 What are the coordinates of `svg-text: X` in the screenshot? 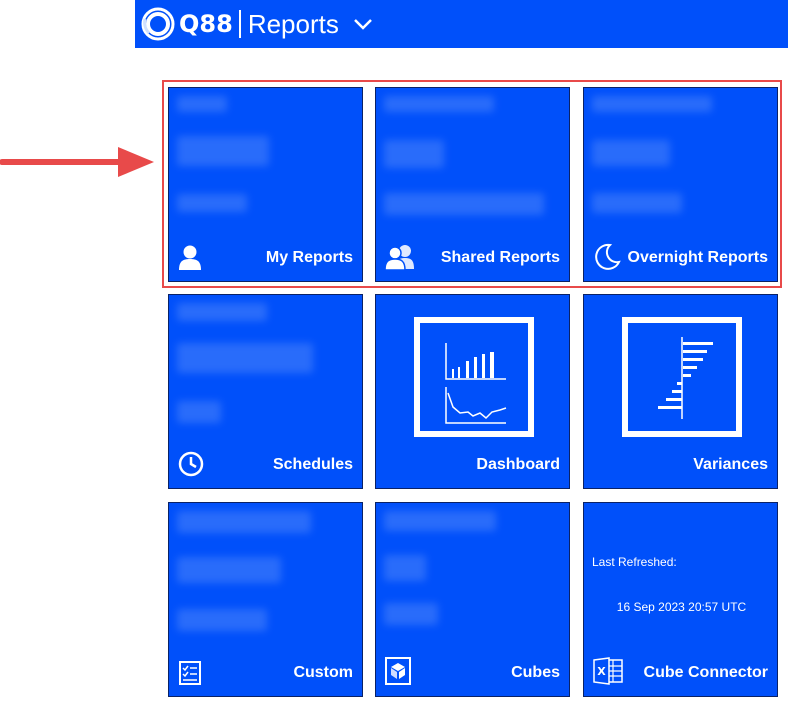 It's located at (601, 671).